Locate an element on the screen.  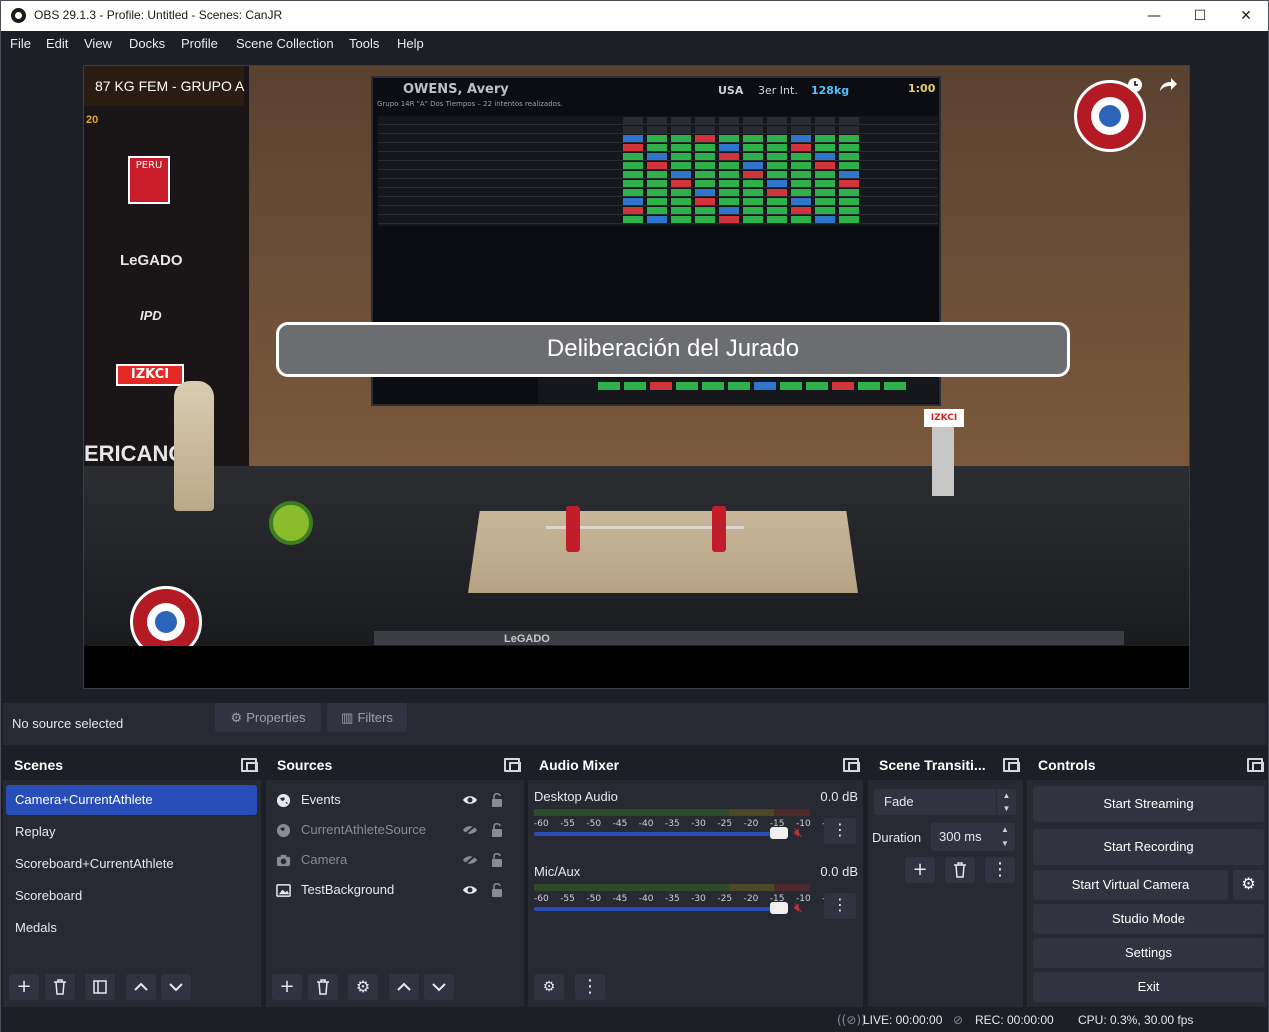
add-transition-button: + is located at coordinates (920, 870).